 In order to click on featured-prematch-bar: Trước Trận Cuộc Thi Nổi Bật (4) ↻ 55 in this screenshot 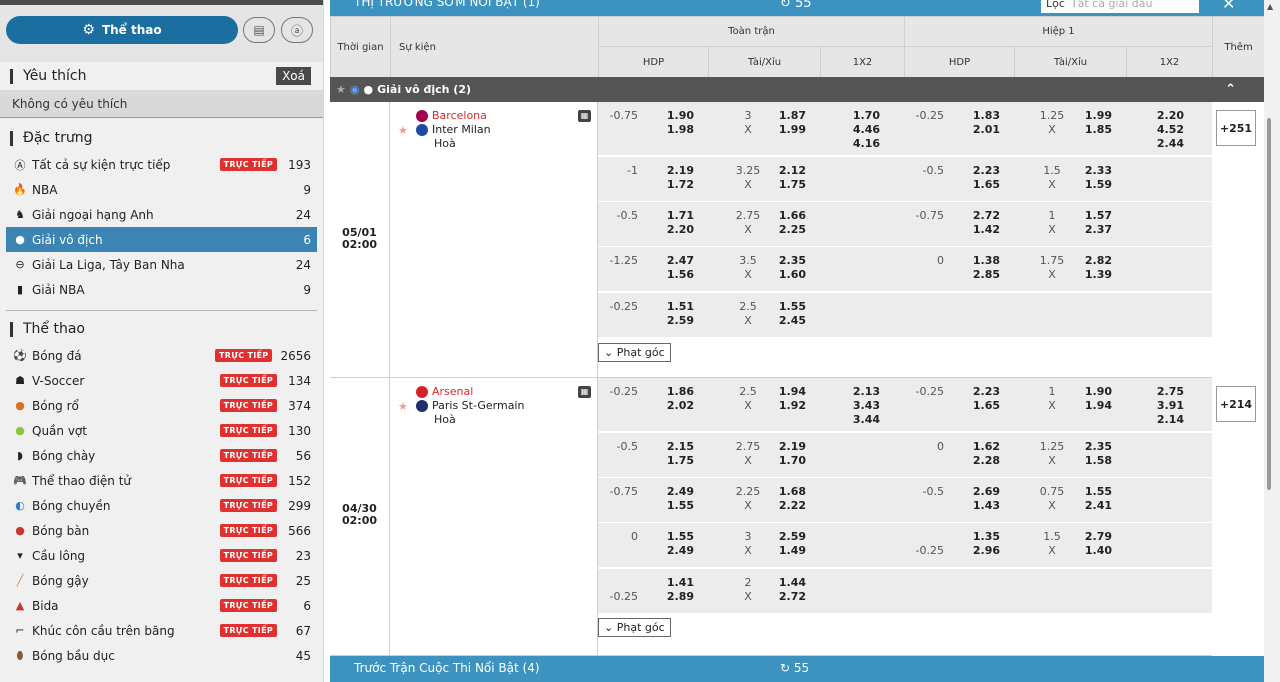, I will do `click(797, 669)`.